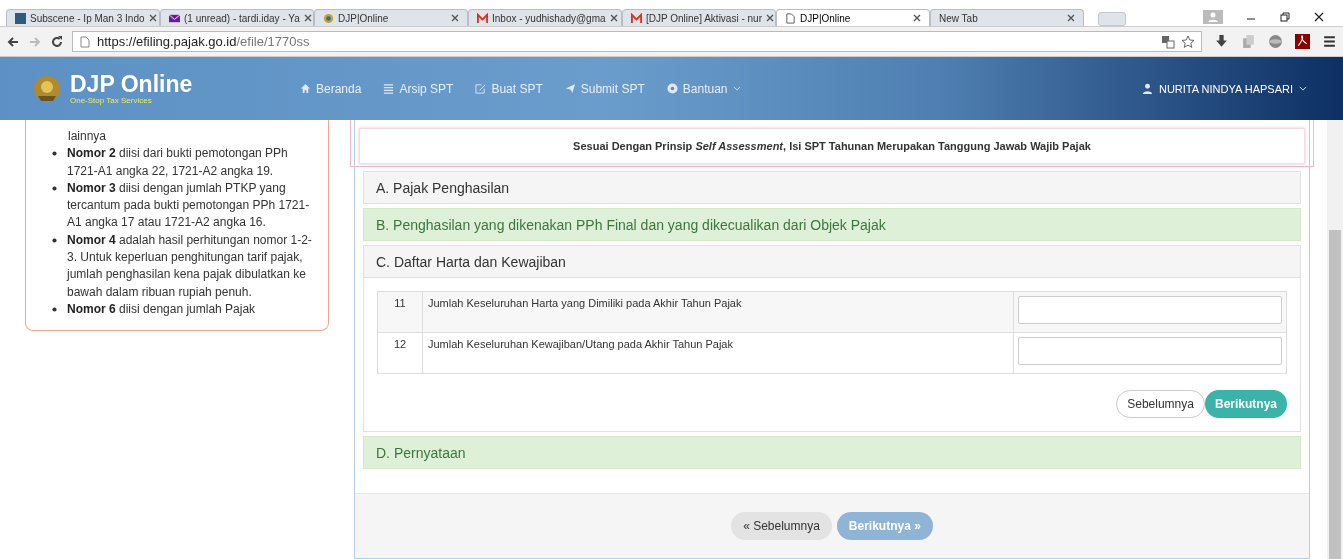 This screenshot has width=1343, height=559. I want to click on nav-label: Bantuan, so click(705, 88).